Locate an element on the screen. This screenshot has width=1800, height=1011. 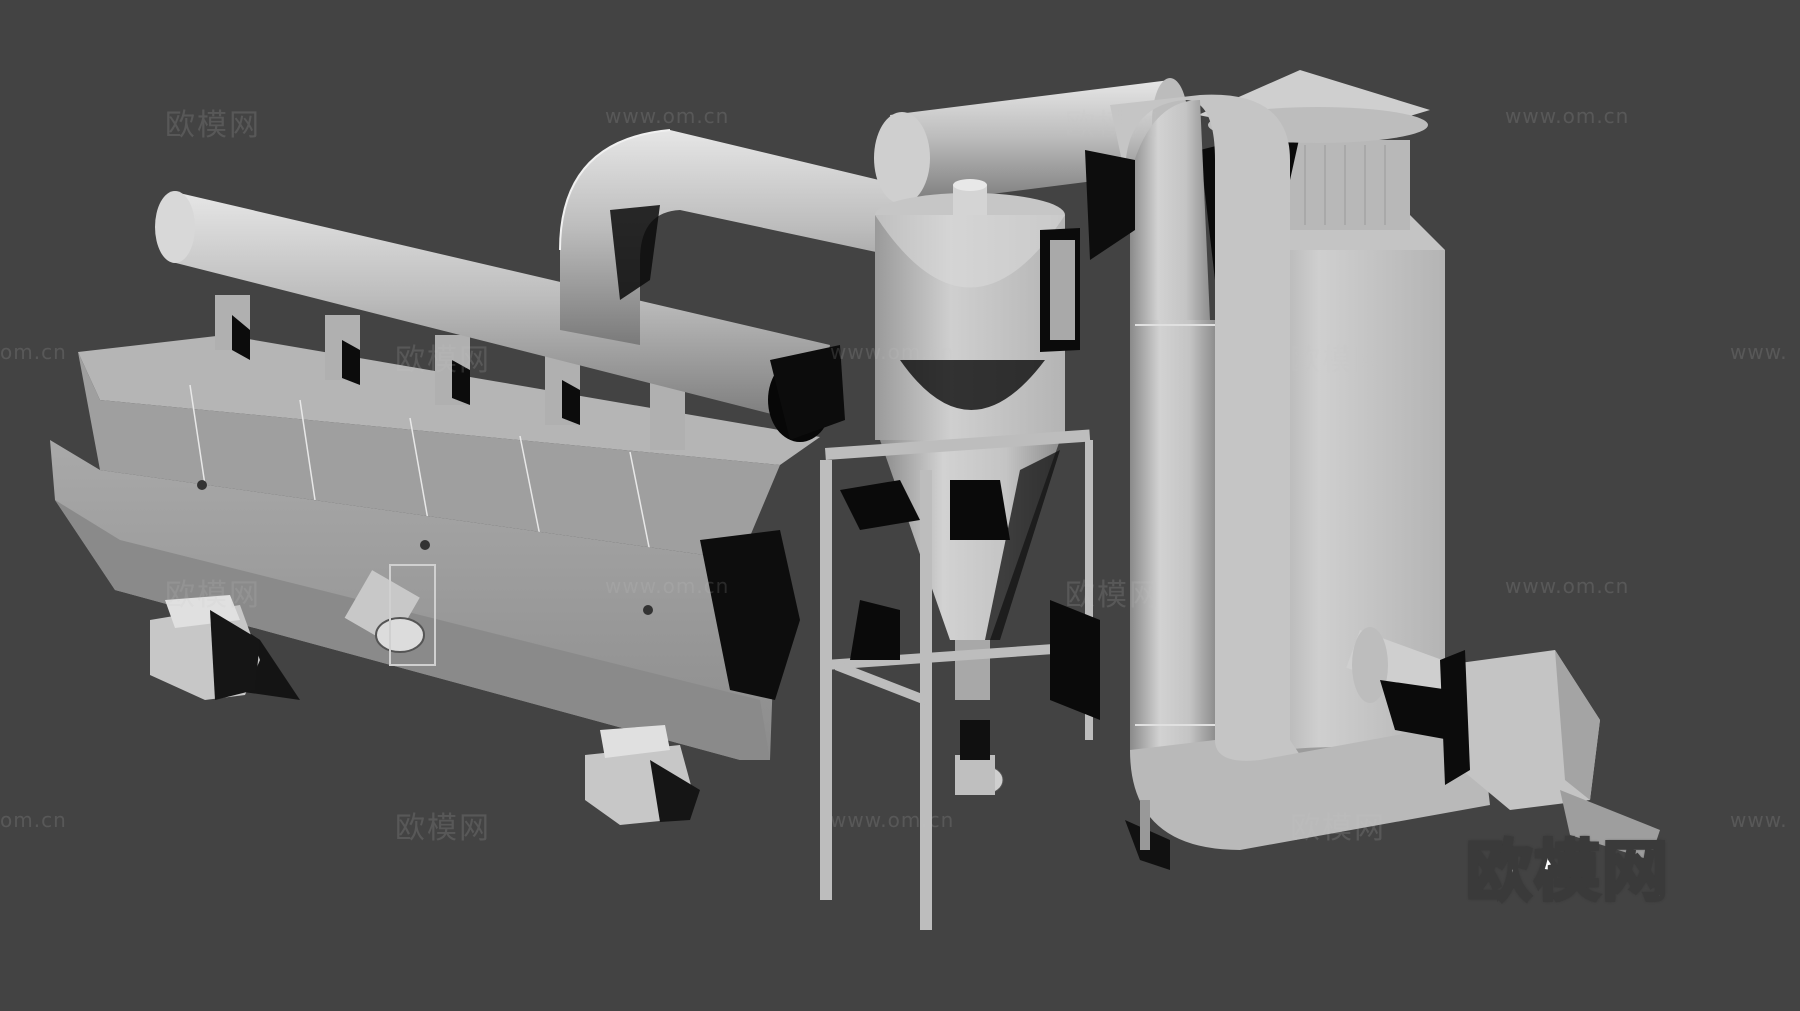
brand-logo: 欧模网 is located at coordinates (1567, 872).